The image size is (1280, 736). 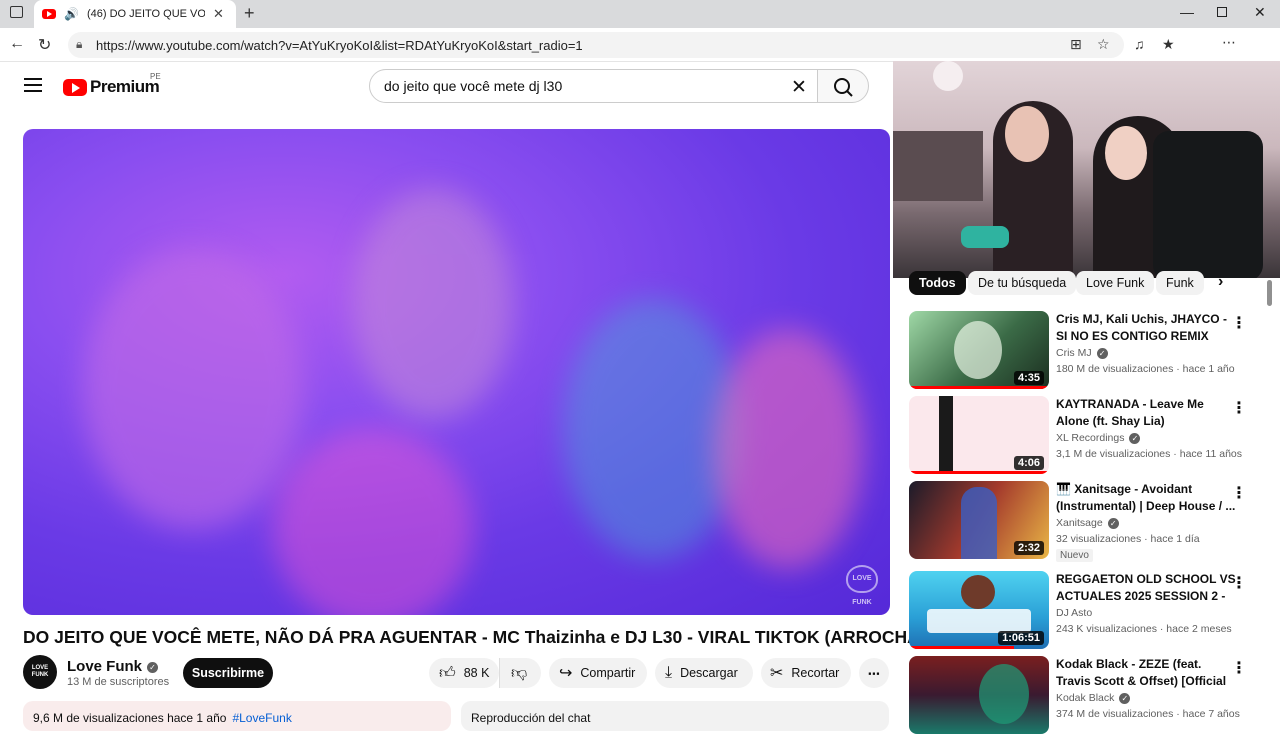 I want to click on youtube-premium-logo: Premium, so click(x=111, y=87).